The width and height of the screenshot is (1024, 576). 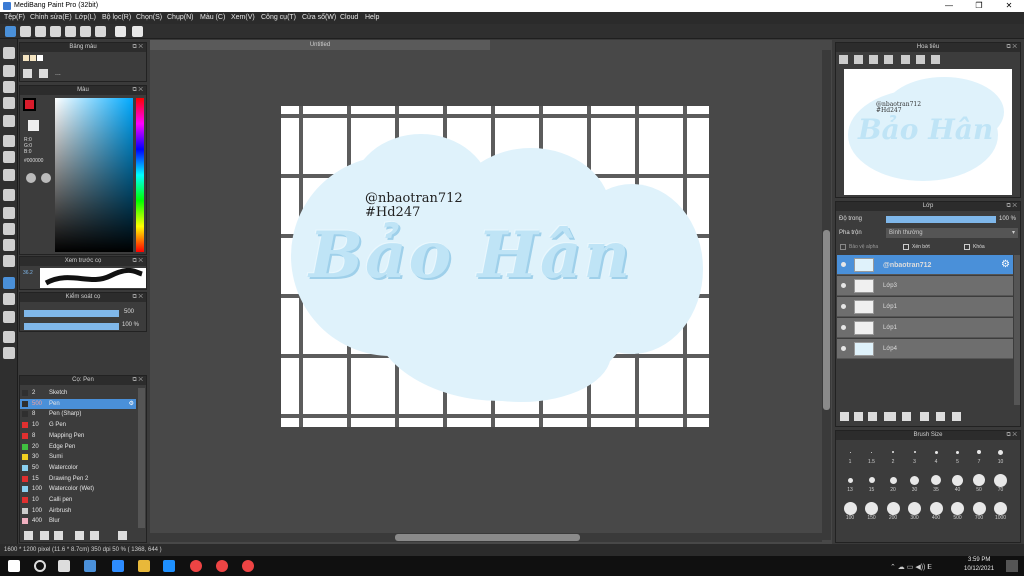 What do you see at coordinates (905, 59) in the screenshot?
I see `rotate-left-icon` at bounding box center [905, 59].